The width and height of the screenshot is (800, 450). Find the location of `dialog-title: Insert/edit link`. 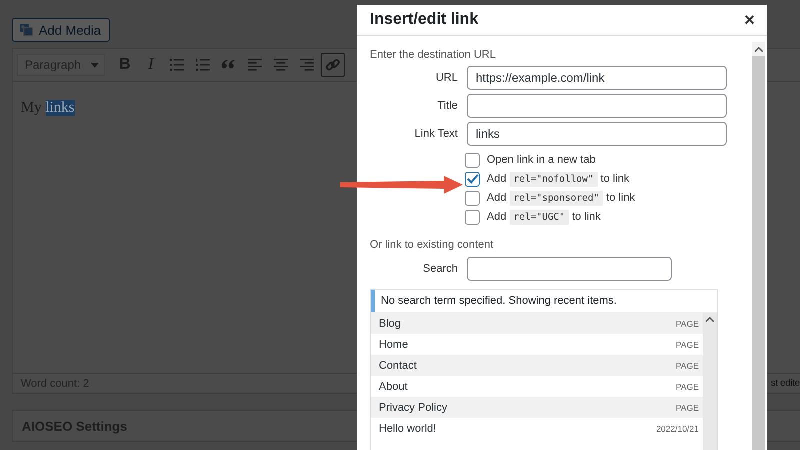

dialog-title: Insert/edit link is located at coordinates (424, 20).